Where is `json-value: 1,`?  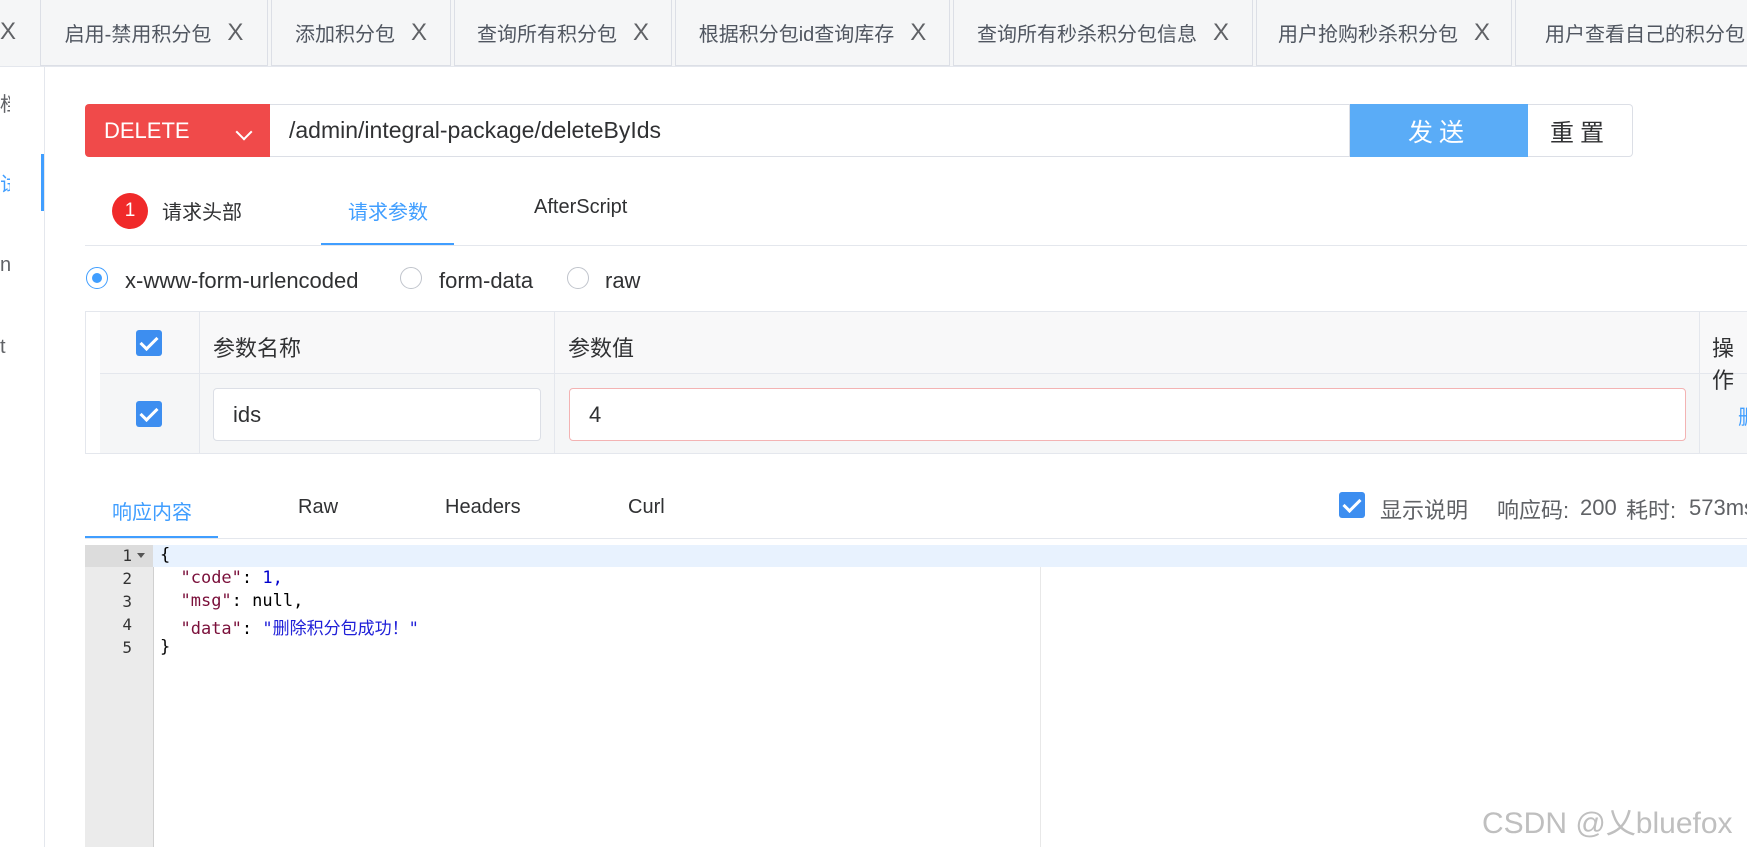
json-value: 1, is located at coordinates (272, 578).